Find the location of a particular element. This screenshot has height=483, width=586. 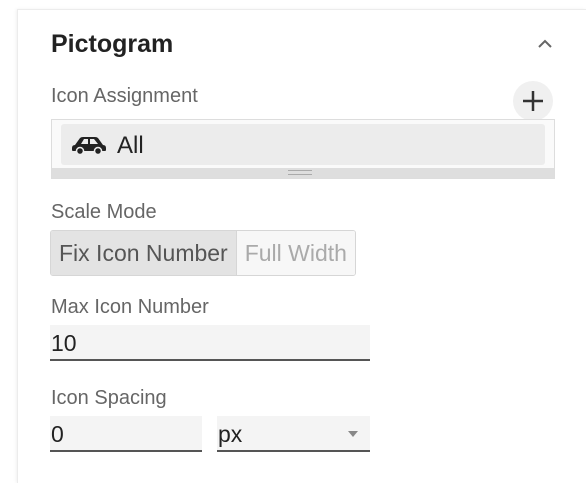

max-icon-number-label: Max Icon Number is located at coordinates (130, 307).